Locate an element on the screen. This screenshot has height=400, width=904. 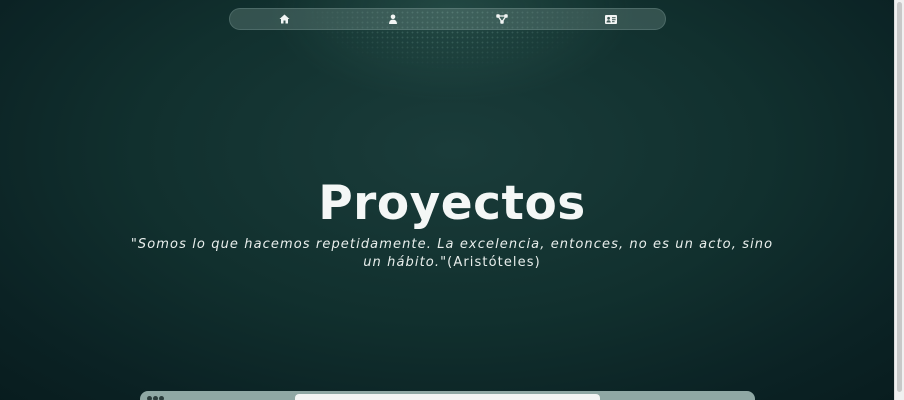
nav-home-button is located at coordinates (284, 19).